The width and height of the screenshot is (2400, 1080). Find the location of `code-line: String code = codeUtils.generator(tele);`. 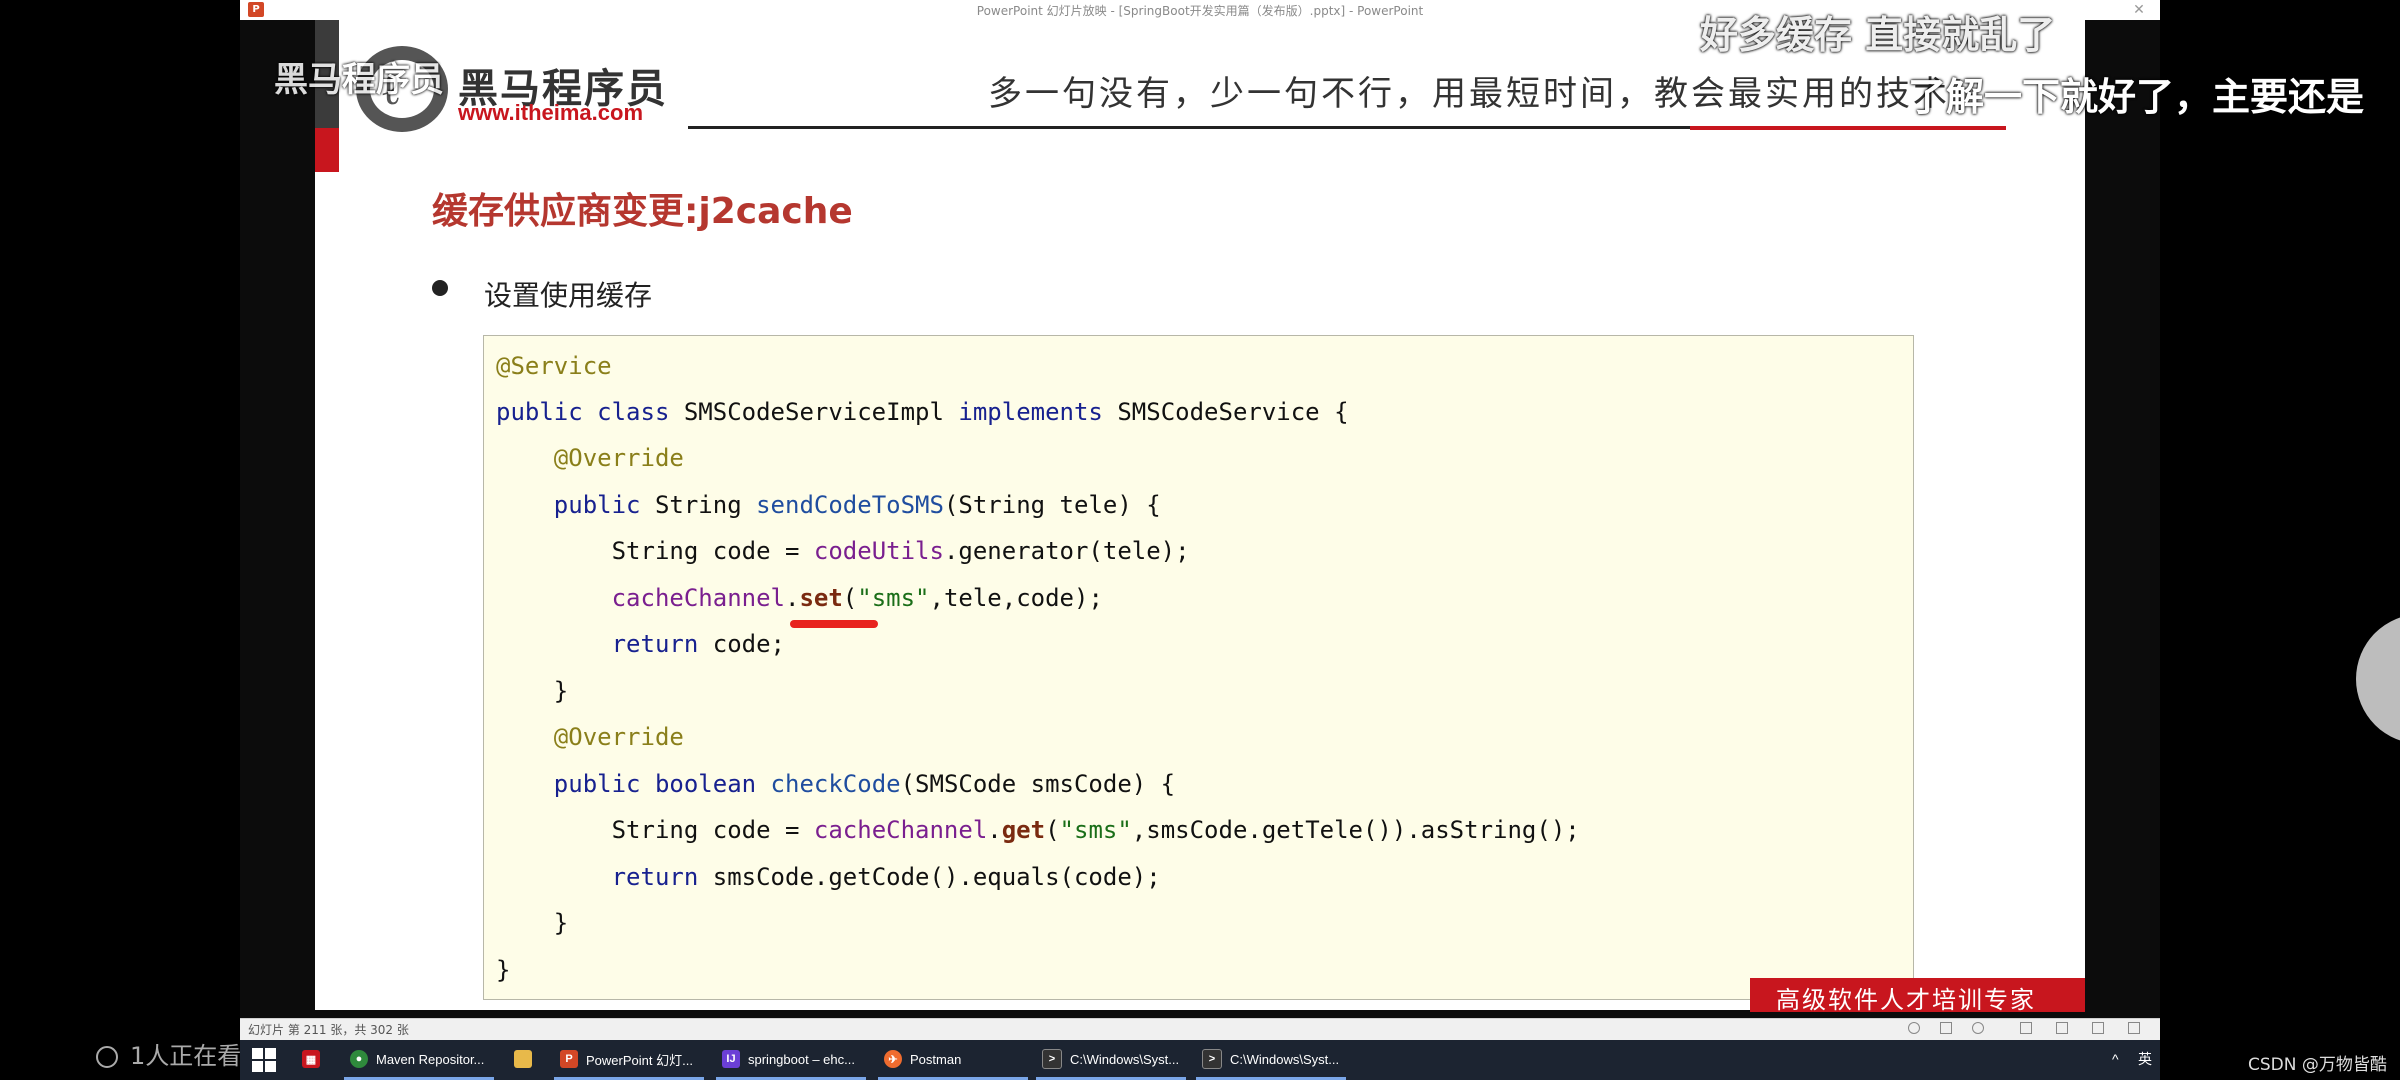

code-line: String code = codeUtils.generator(tele); is located at coordinates (900, 551).